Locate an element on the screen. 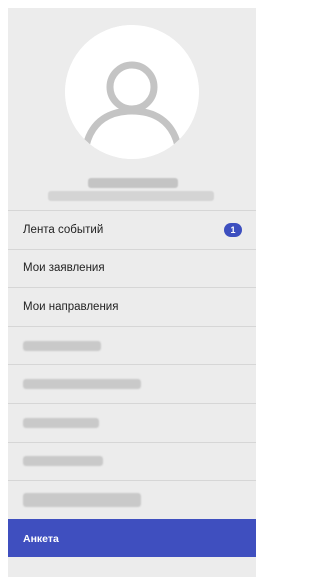 Image resolution: width=320 pixels, height=577 pixels. notification-badge: 1 is located at coordinates (233, 229).